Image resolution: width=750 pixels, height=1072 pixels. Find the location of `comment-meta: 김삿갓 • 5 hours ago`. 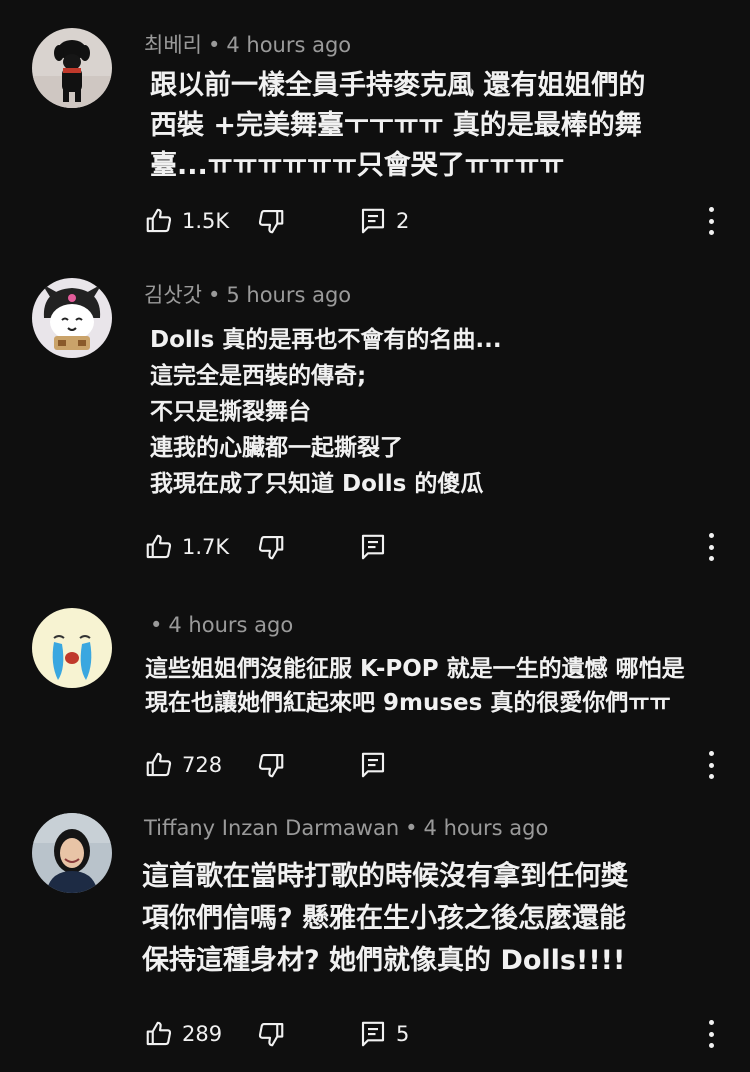

comment-meta: 김삿갓 • 5 hours ago is located at coordinates (248, 295).